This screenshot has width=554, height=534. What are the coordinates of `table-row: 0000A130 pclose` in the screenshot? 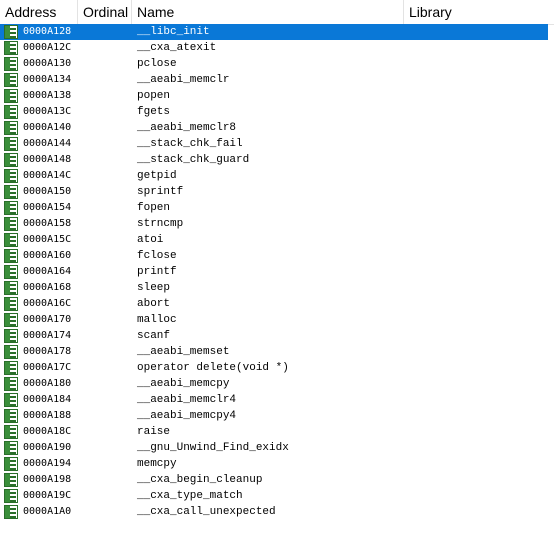 It's located at (277, 64).